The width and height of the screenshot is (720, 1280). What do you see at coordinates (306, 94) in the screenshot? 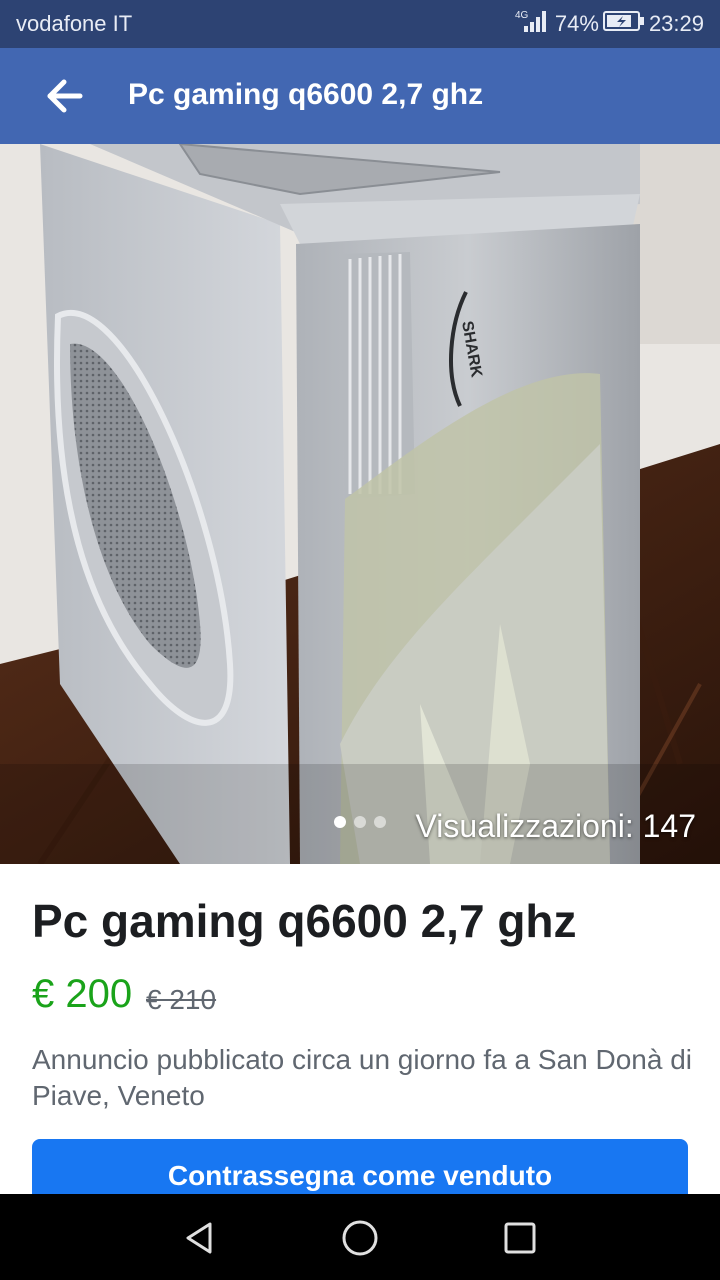
I see `app-bar-title: Pc gaming q6600 2,7 ghz` at bounding box center [306, 94].